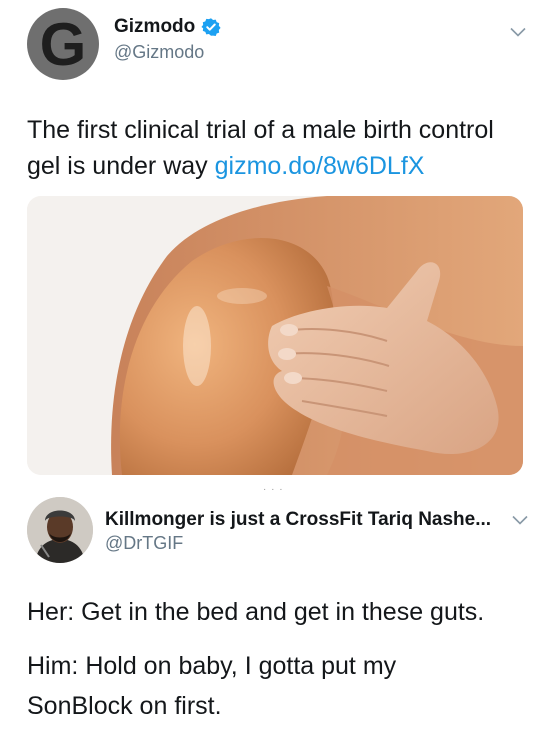 This screenshot has height=750, width=550. Describe the element at coordinates (159, 52) in the screenshot. I see `gizmodo-handle: @Gizmodo` at that location.